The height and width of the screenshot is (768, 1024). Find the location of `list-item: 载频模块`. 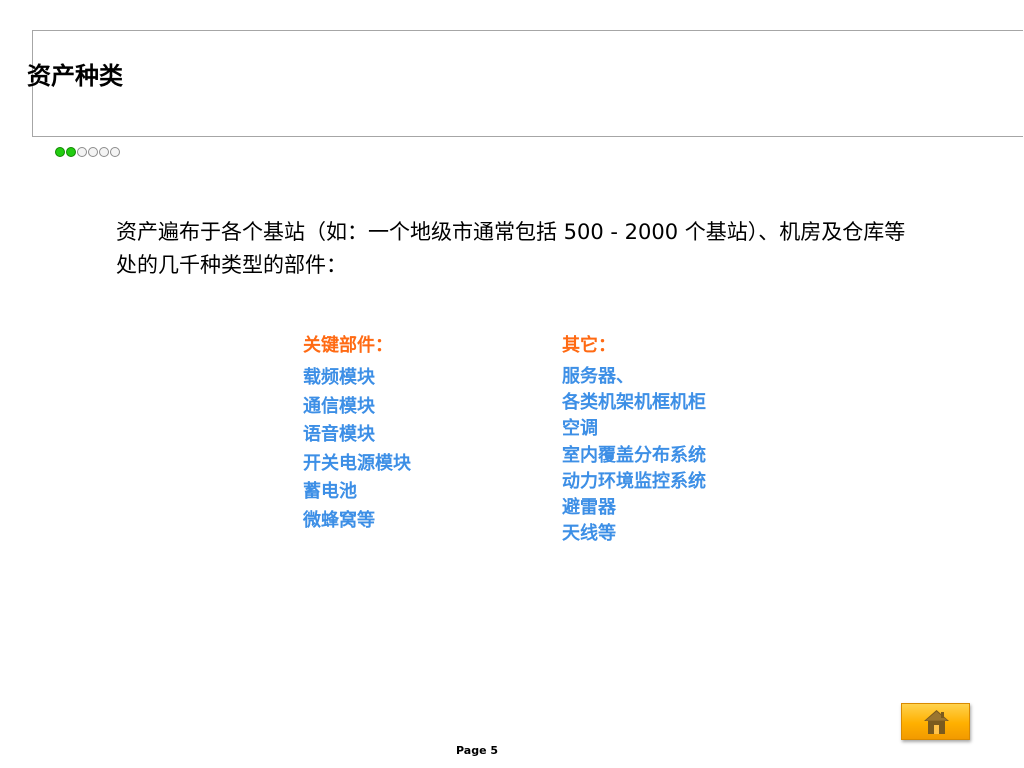

list-item: 载频模块 is located at coordinates (339, 377).